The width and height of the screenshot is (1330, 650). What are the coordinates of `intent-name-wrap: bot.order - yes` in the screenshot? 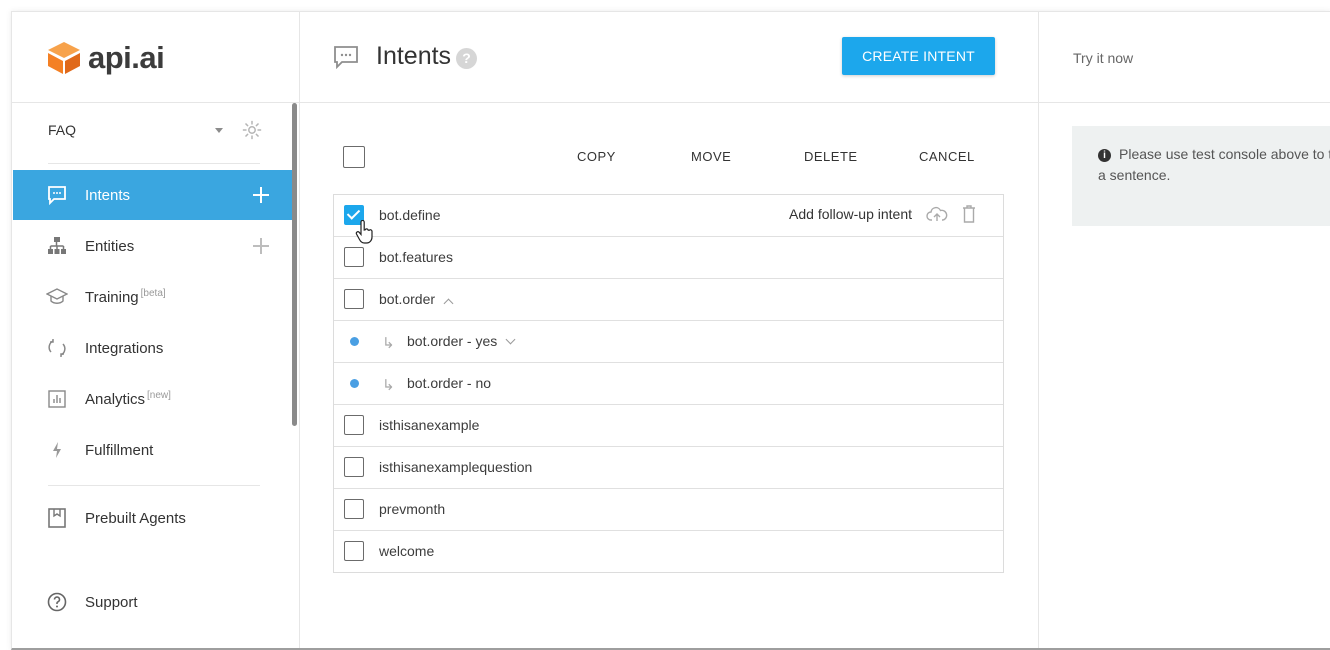 It's located at (461, 341).